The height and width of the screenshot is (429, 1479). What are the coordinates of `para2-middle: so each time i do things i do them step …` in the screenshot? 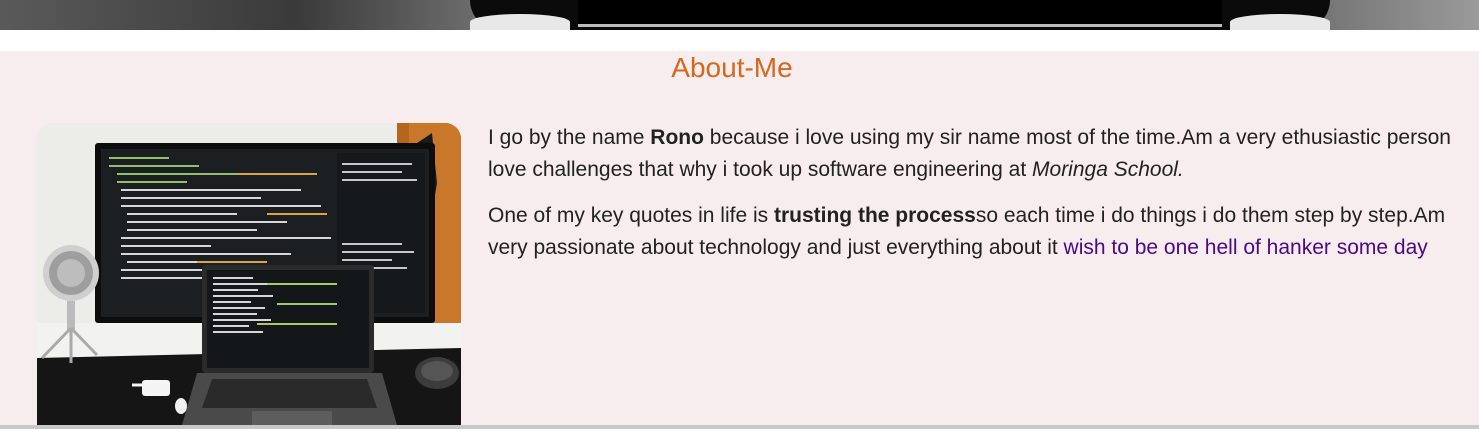 It's located at (1210, 215).